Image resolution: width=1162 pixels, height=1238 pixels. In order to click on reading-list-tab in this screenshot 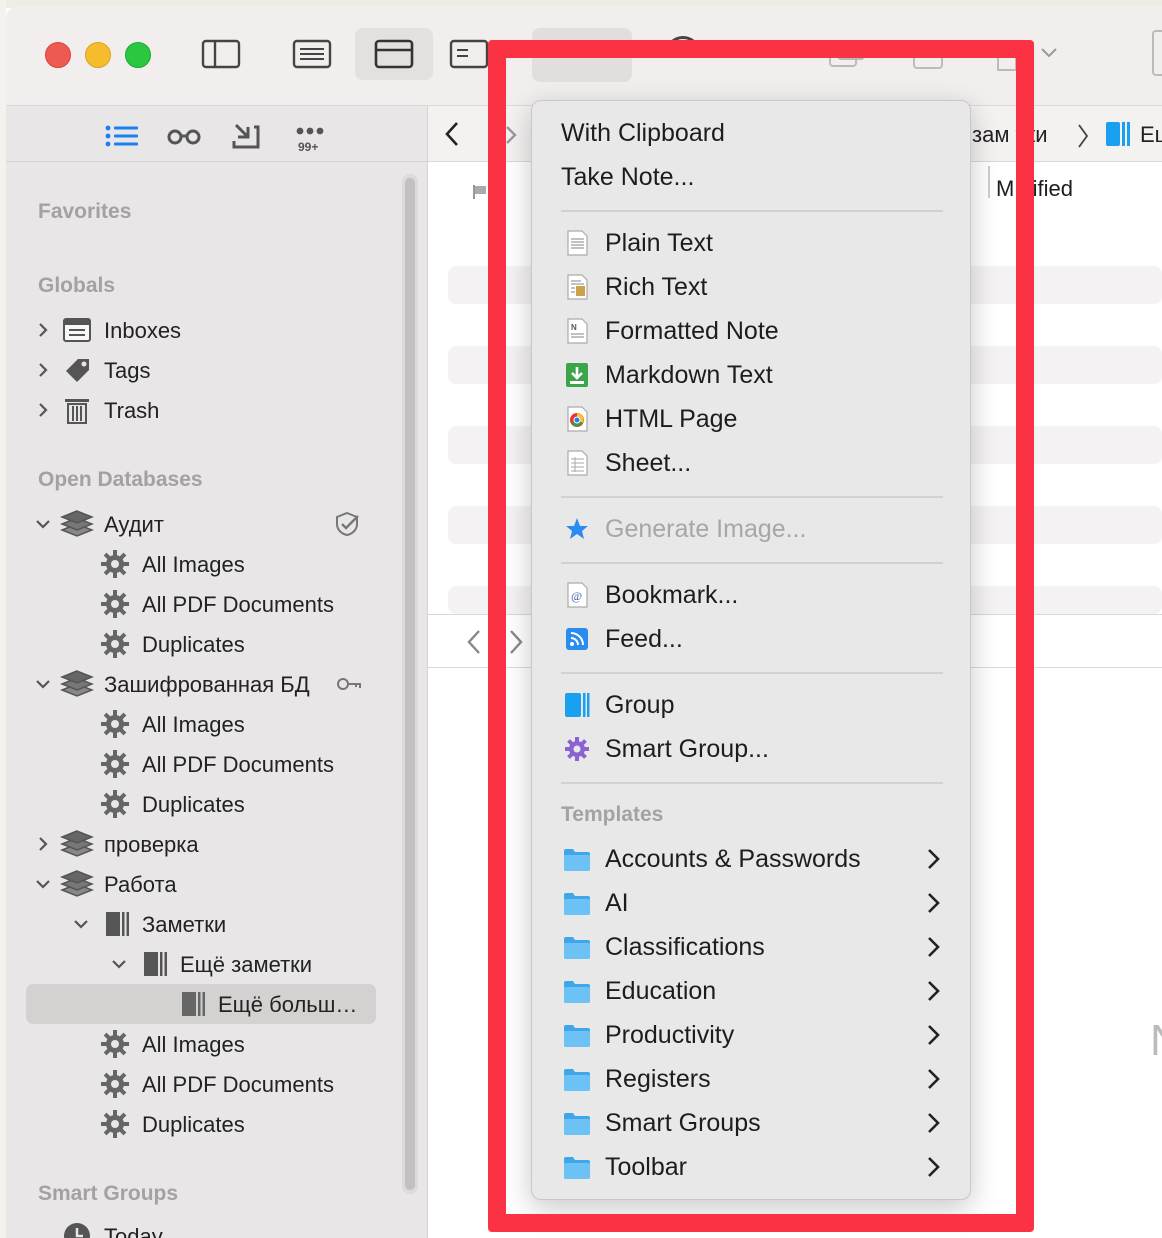, I will do `click(184, 136)`.